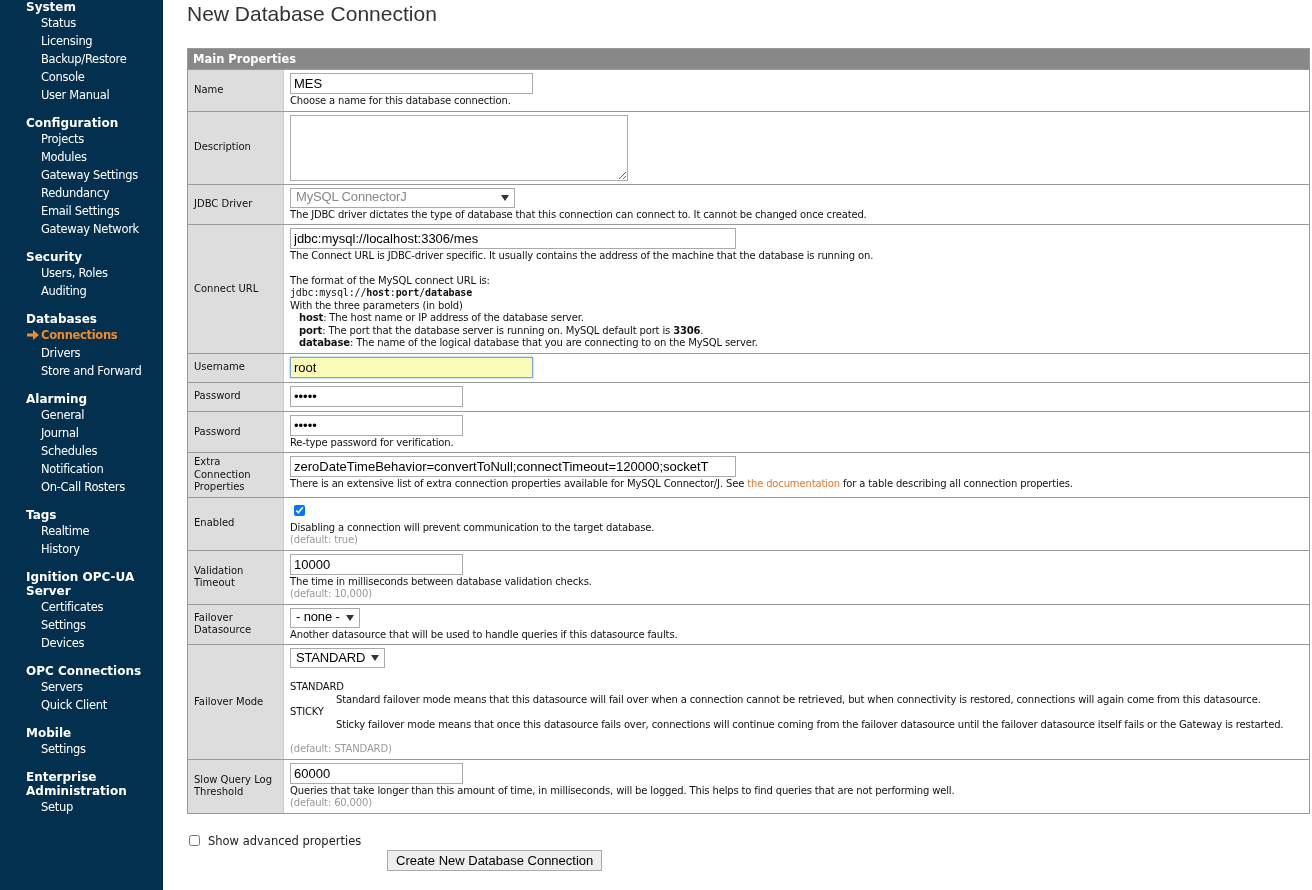 The image size is (1312, 890). I want to click on sidebar-item: Realtime, so click(94, 531).